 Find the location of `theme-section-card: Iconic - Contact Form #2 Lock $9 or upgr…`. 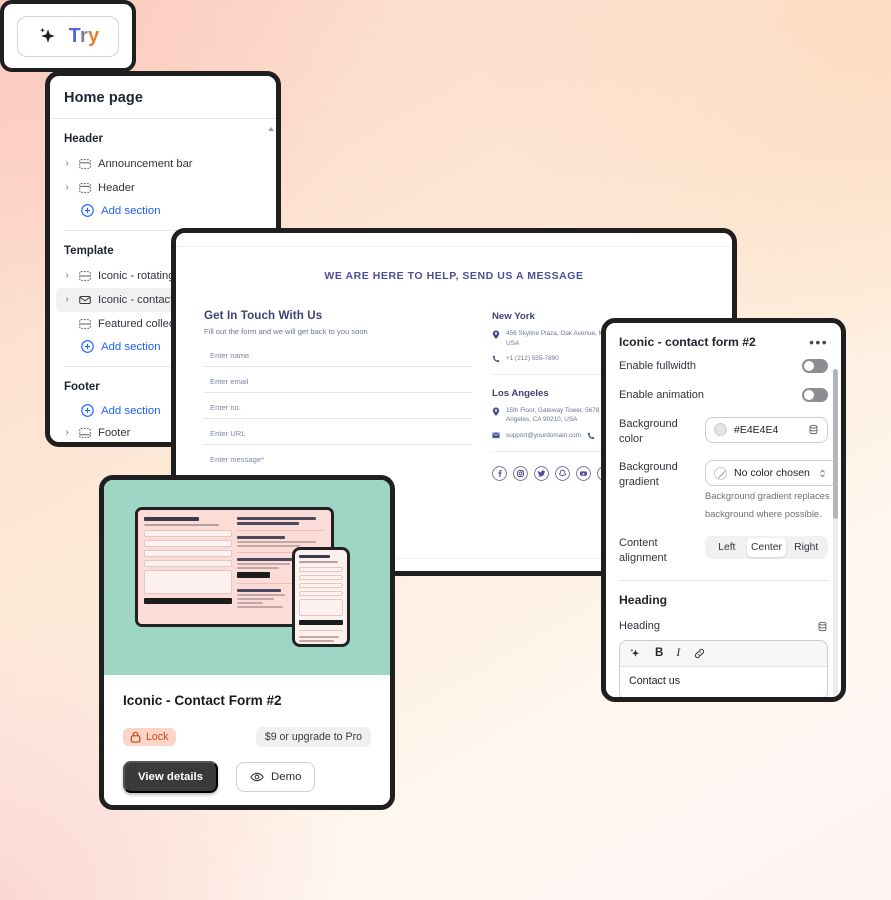

theme-section-card: Iconic - Contact Form #2 Lock $9 or upgr… is located at coordinates (247, 642).